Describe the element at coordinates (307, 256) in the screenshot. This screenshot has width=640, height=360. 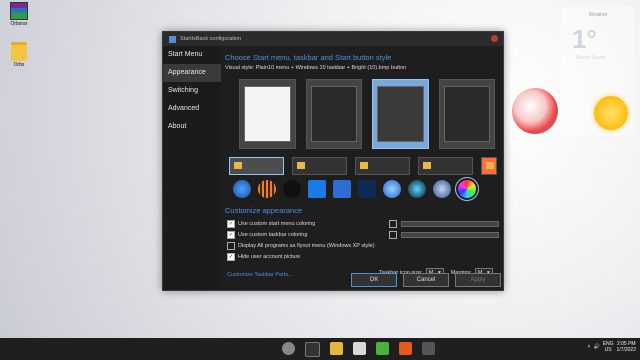
I see `option-hide-user-picture: ✓ Hide user account picture` at that location.